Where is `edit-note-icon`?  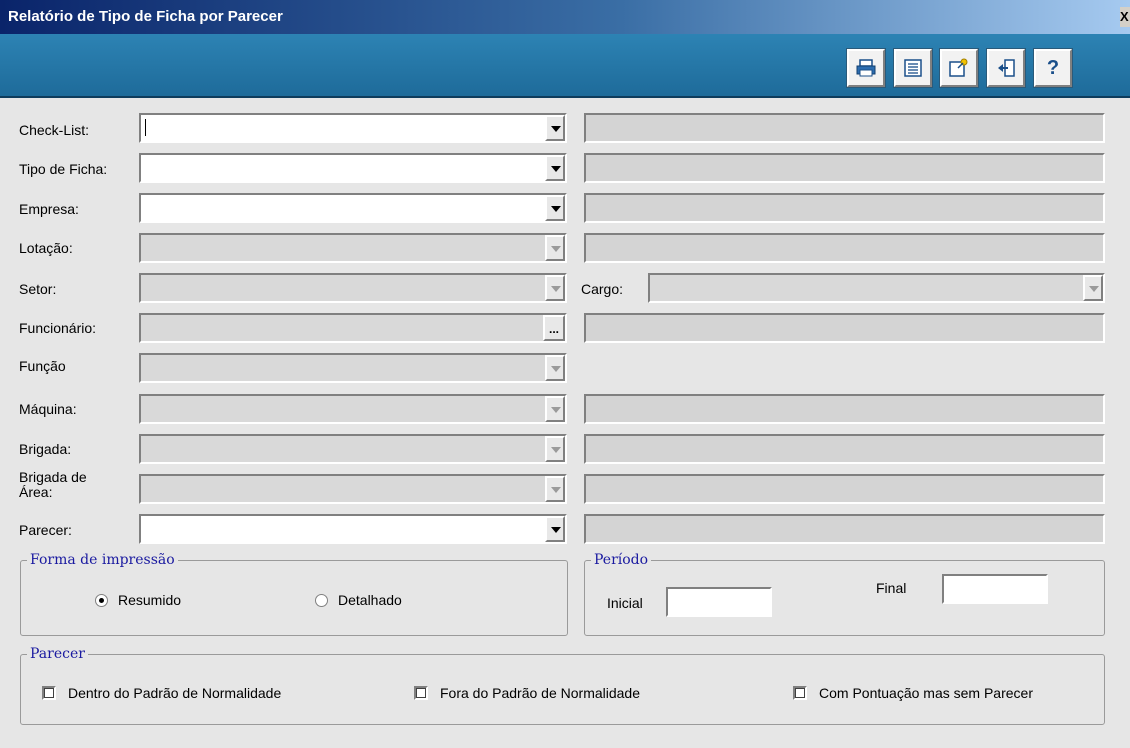 edit-note-icon is located at coordinates (958, 67).